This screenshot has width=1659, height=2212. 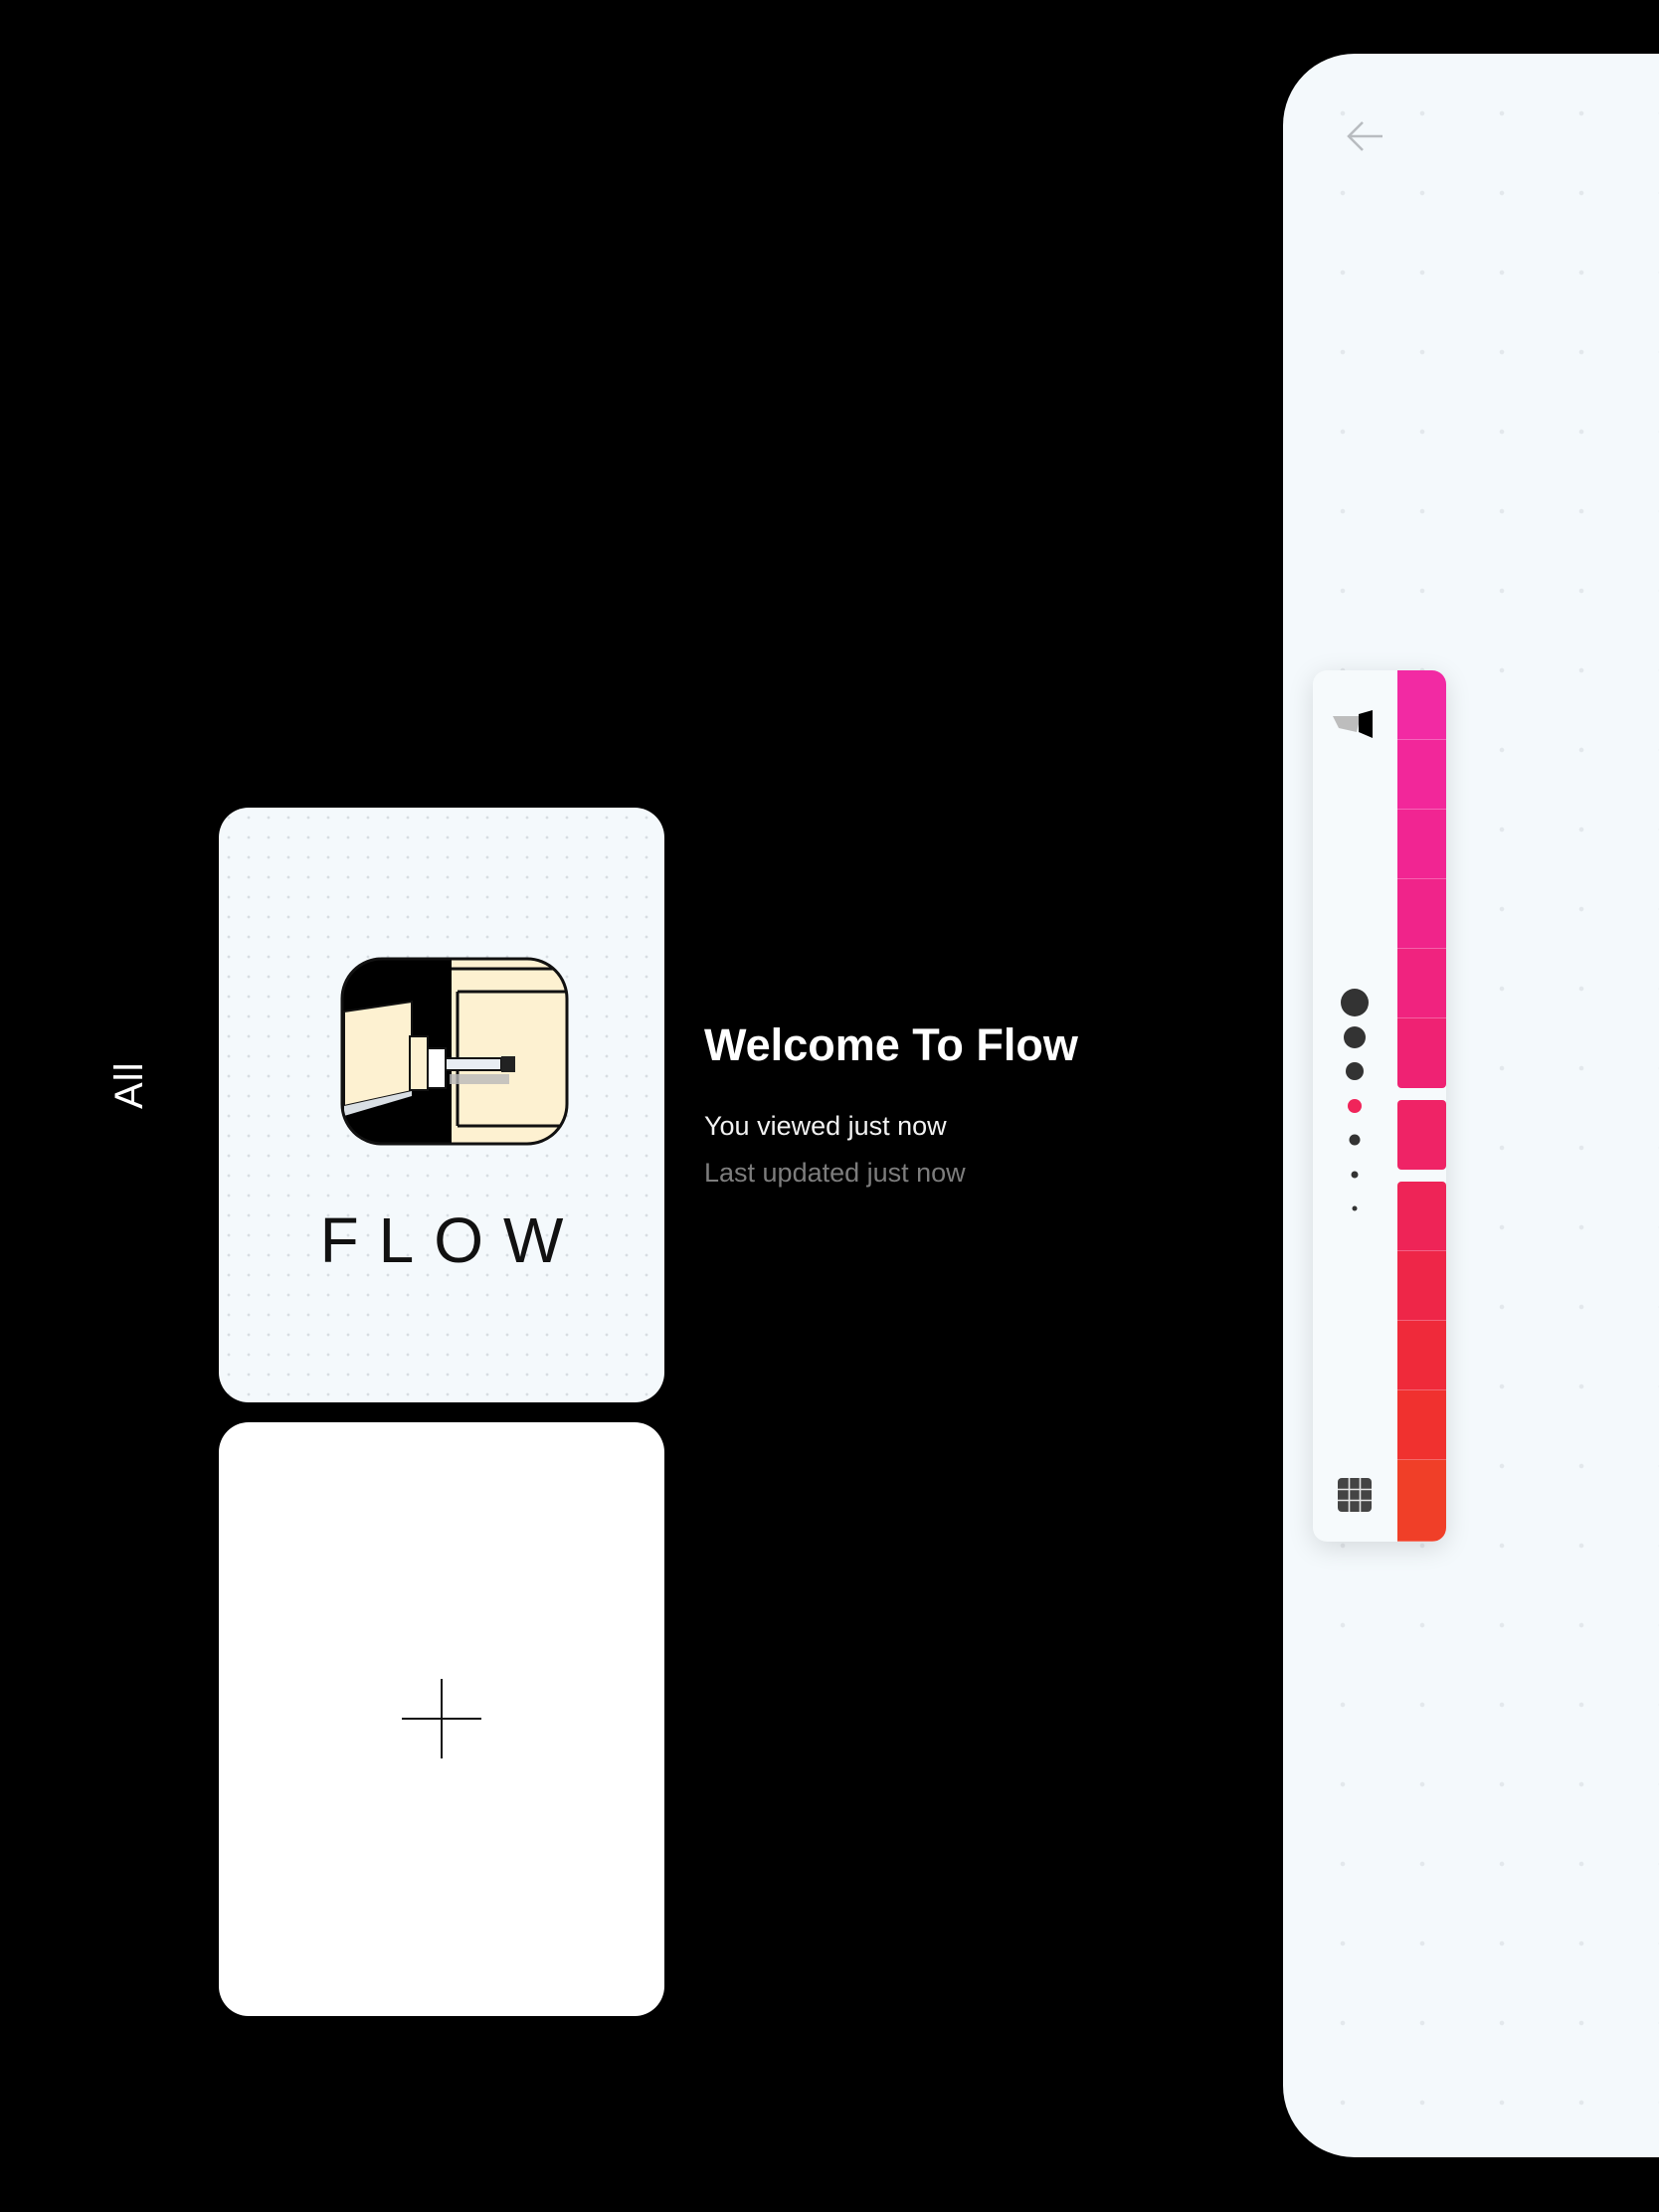 I want to click on brush-size-3-button, so click(x=1355, y=1071).